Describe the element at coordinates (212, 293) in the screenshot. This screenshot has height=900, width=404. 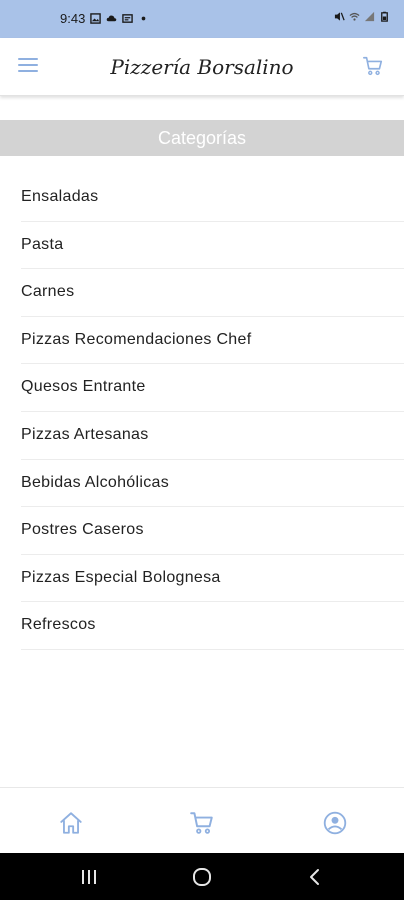
I see `category-item: Carnes` at that location.